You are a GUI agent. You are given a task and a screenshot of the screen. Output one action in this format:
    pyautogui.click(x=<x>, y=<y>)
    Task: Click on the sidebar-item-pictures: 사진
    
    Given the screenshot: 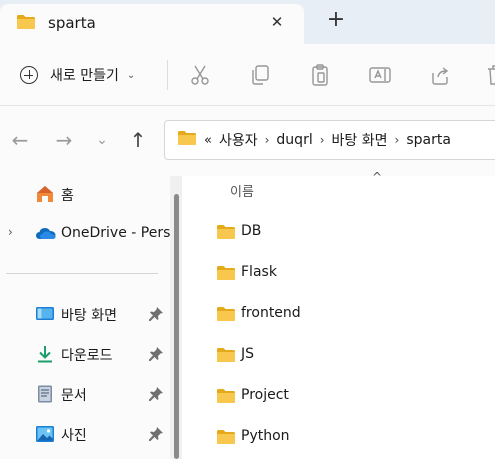 What is the action you would take?
    pyautogui.click(x=85, y=434)
    